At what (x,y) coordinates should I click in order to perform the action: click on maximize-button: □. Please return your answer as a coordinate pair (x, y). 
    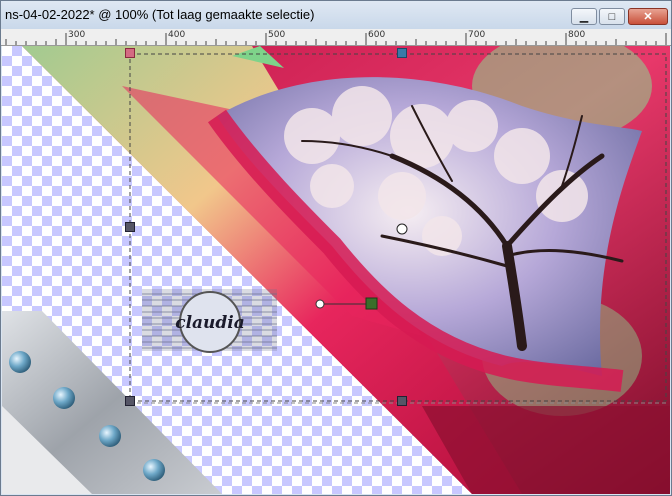
    Looking at the image, I should click on (612, 16).